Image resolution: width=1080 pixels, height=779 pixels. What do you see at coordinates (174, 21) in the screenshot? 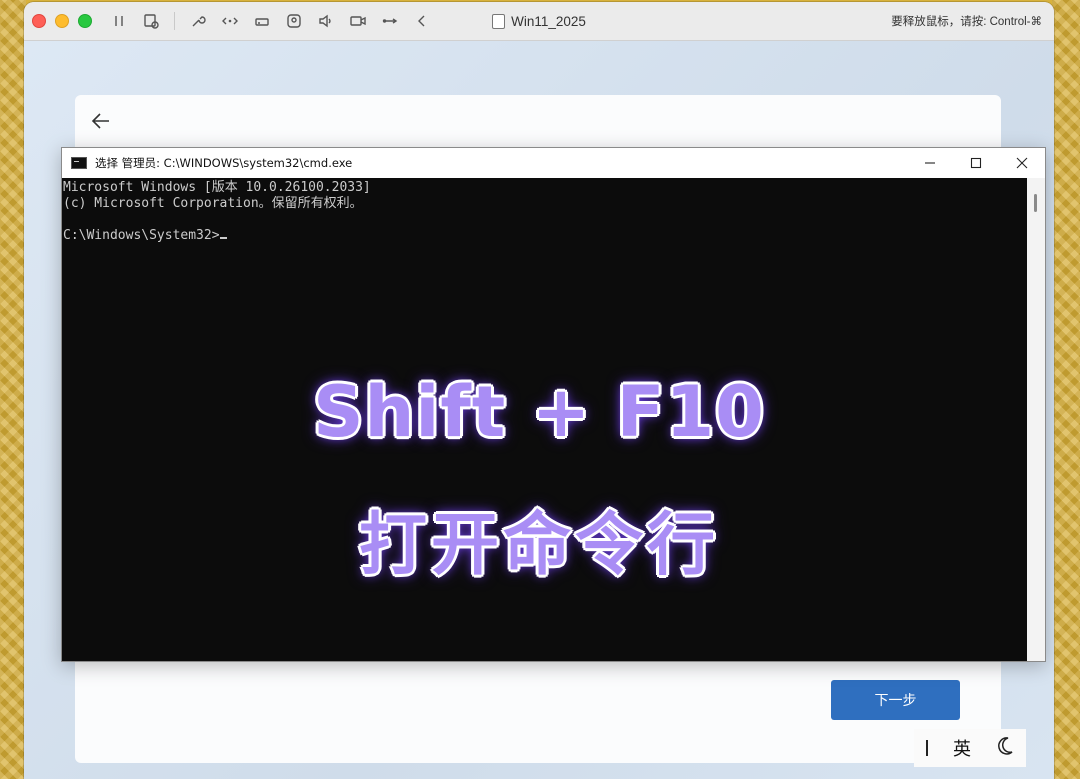
I see `toolbar-divider` at bounding box center [174, 21].